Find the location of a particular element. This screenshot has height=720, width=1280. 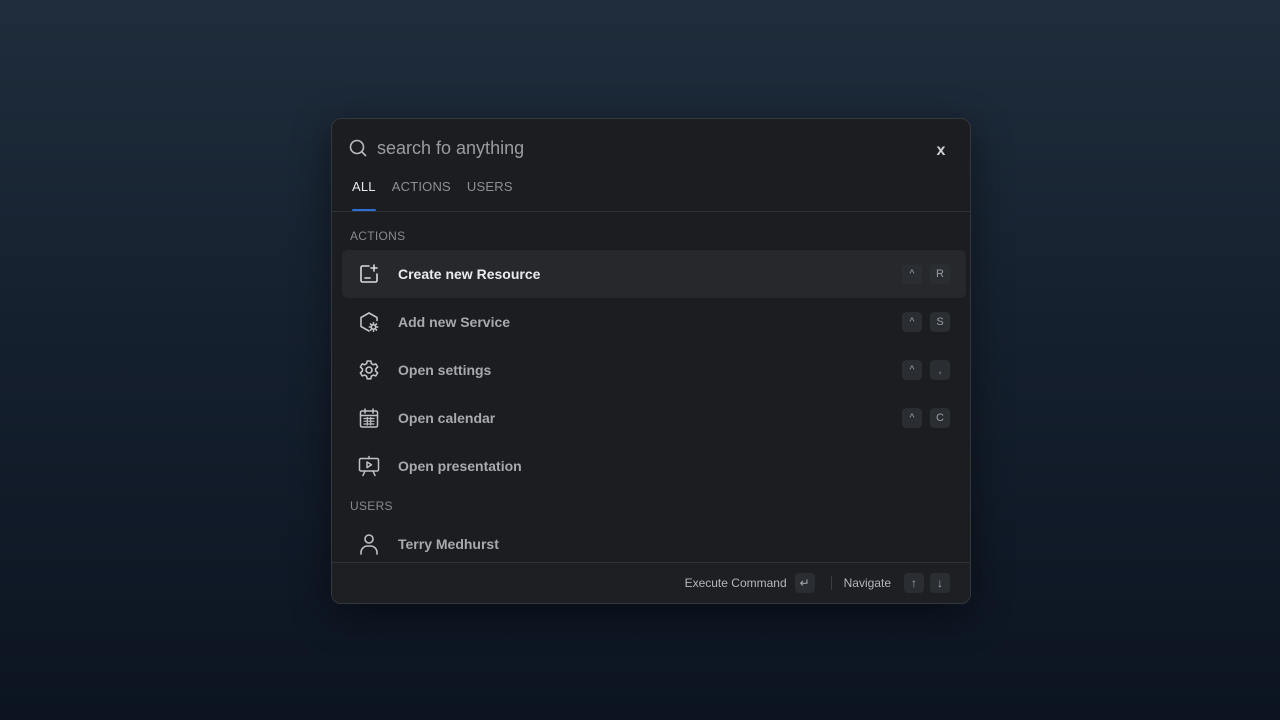

section-label-actions: ACTIONS is located at coordinates (378, 236).